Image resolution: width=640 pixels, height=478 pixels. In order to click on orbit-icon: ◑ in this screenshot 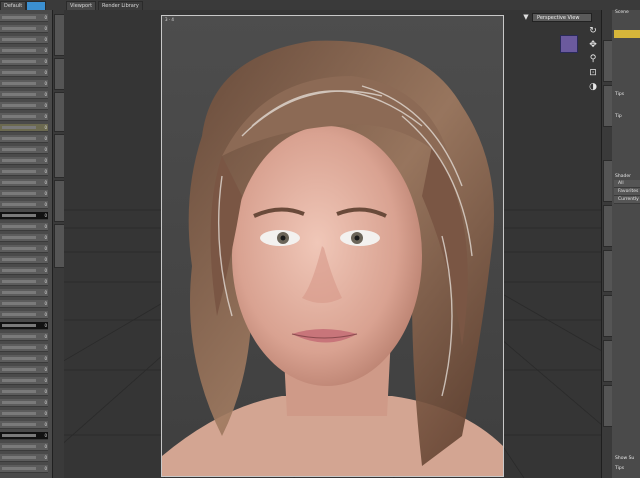, I will do `click(593, 87)`.